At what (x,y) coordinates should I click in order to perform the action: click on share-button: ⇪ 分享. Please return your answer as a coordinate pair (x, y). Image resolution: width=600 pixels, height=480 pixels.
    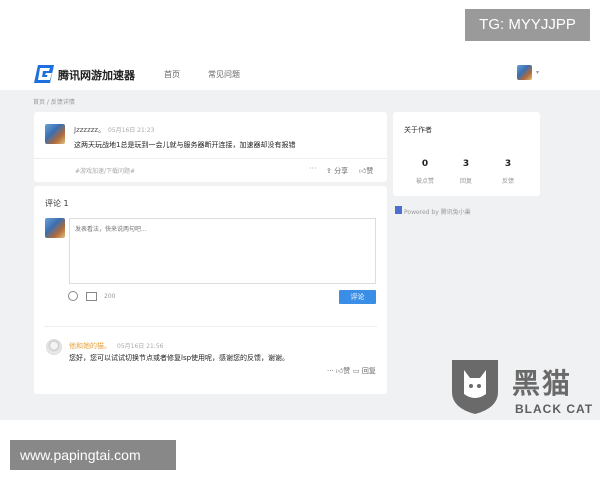
    Looking at the image, I should click on (337, 171).